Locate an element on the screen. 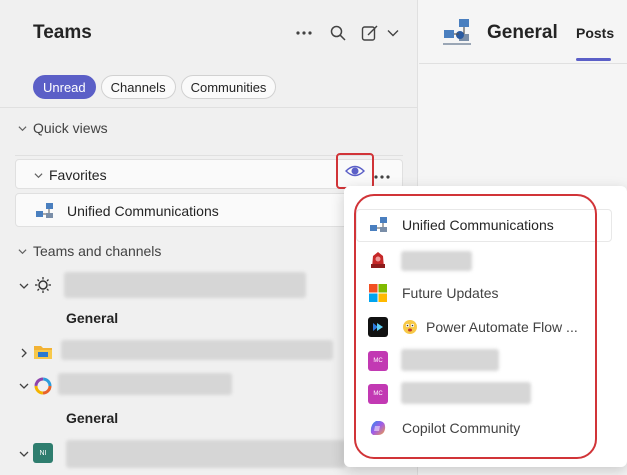 This screenshot has width=627, height=475. compose-icon is located at coordinates (370, 33).